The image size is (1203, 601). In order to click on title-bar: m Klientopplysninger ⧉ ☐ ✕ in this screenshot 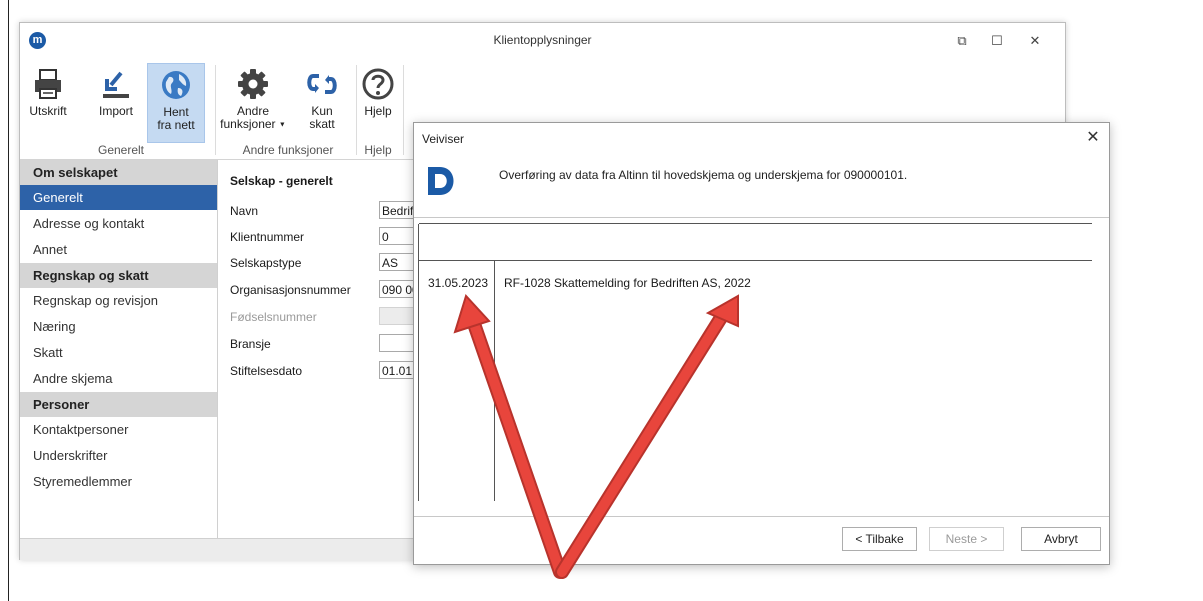, I will do `click(542, 41)`.